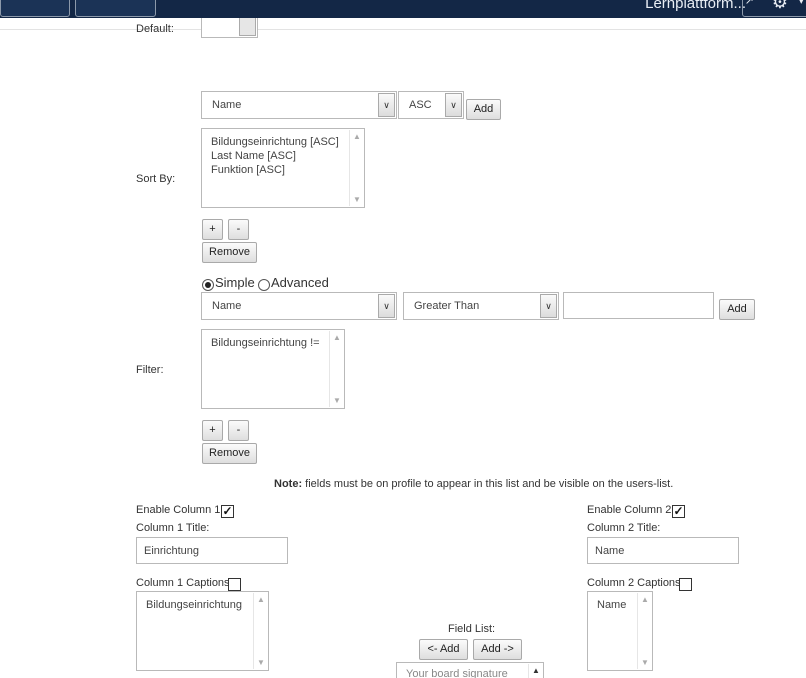 This screenshot has width=806, height=678. I want to click on caret-down-icon: ▾, so click(801, 3).